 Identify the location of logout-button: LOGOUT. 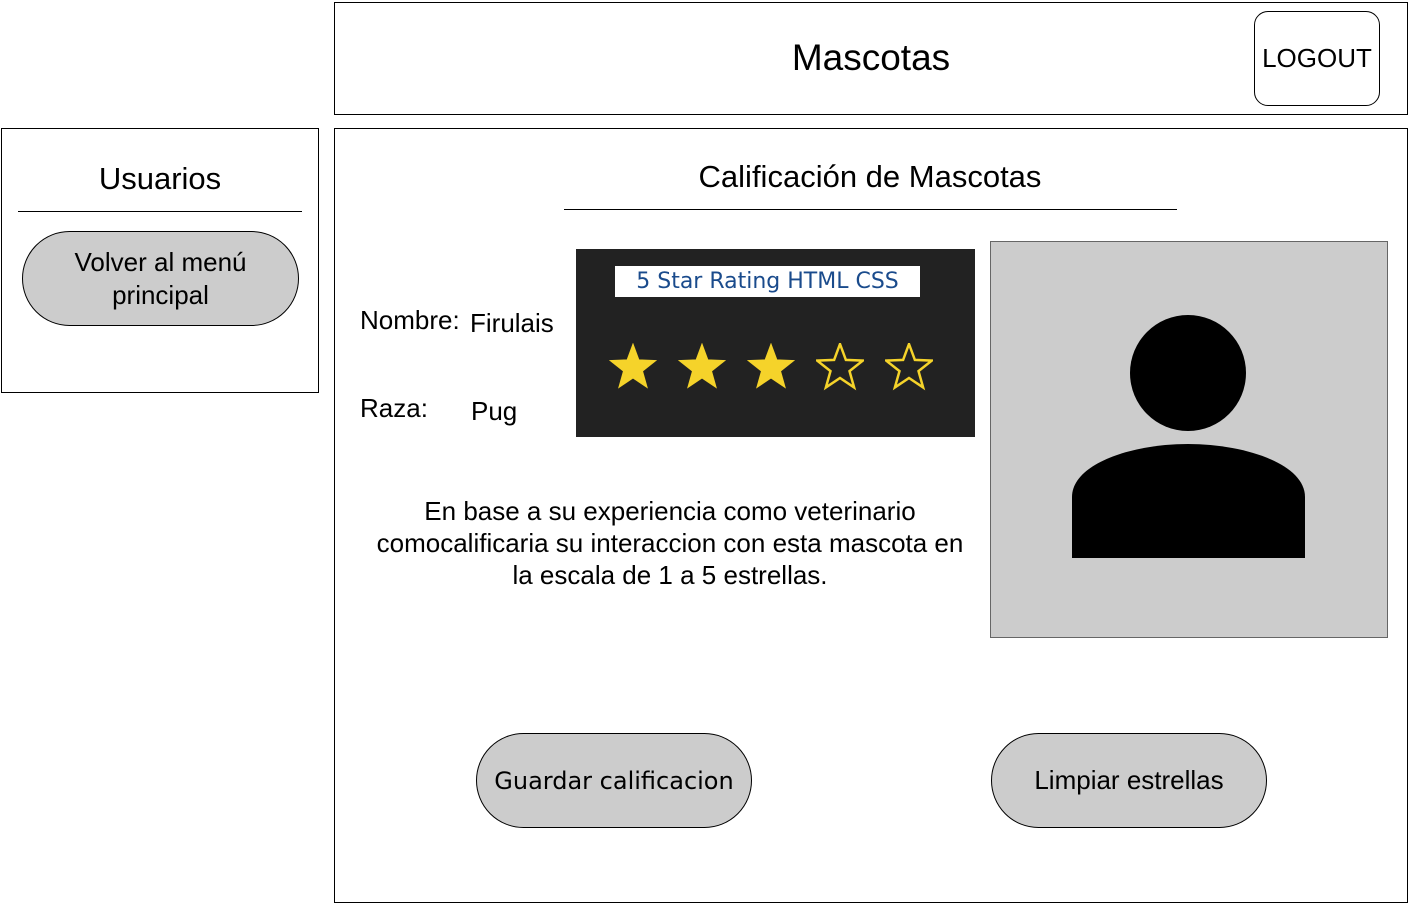
(1317, 58).